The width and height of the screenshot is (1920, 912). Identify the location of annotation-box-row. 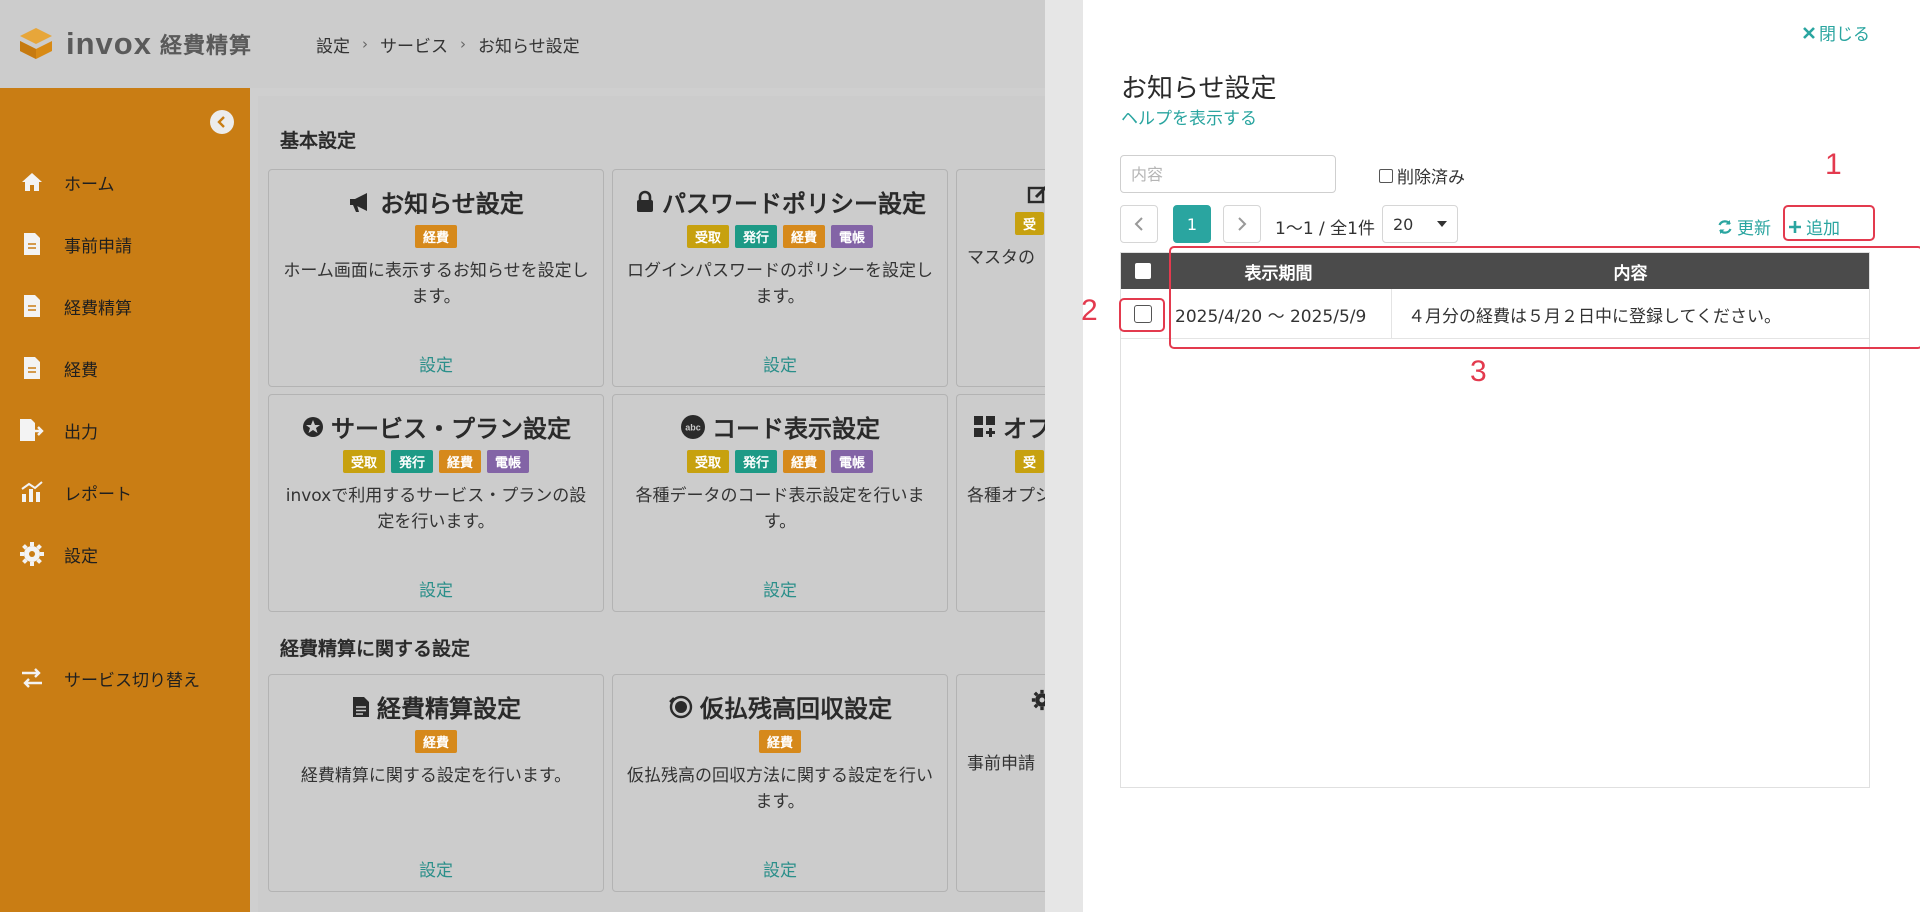
(1544, 297).